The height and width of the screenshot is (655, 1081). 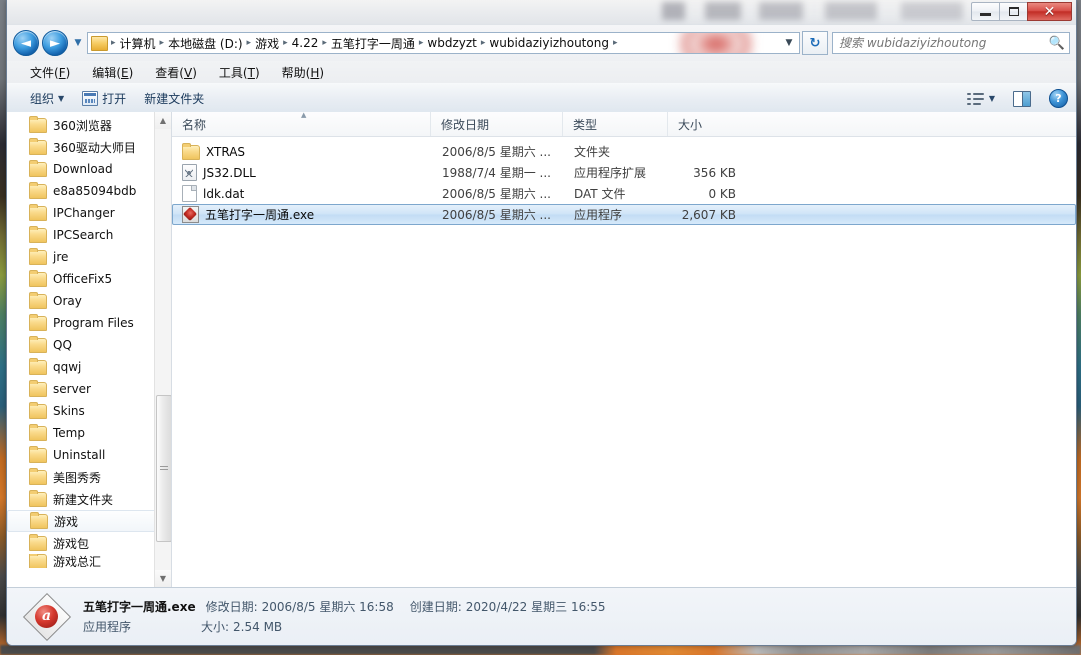 What do you see at coordinates (89, 169) in the screenshot?
I see `tree-item-download: Download` at bounding box center [89, 169].